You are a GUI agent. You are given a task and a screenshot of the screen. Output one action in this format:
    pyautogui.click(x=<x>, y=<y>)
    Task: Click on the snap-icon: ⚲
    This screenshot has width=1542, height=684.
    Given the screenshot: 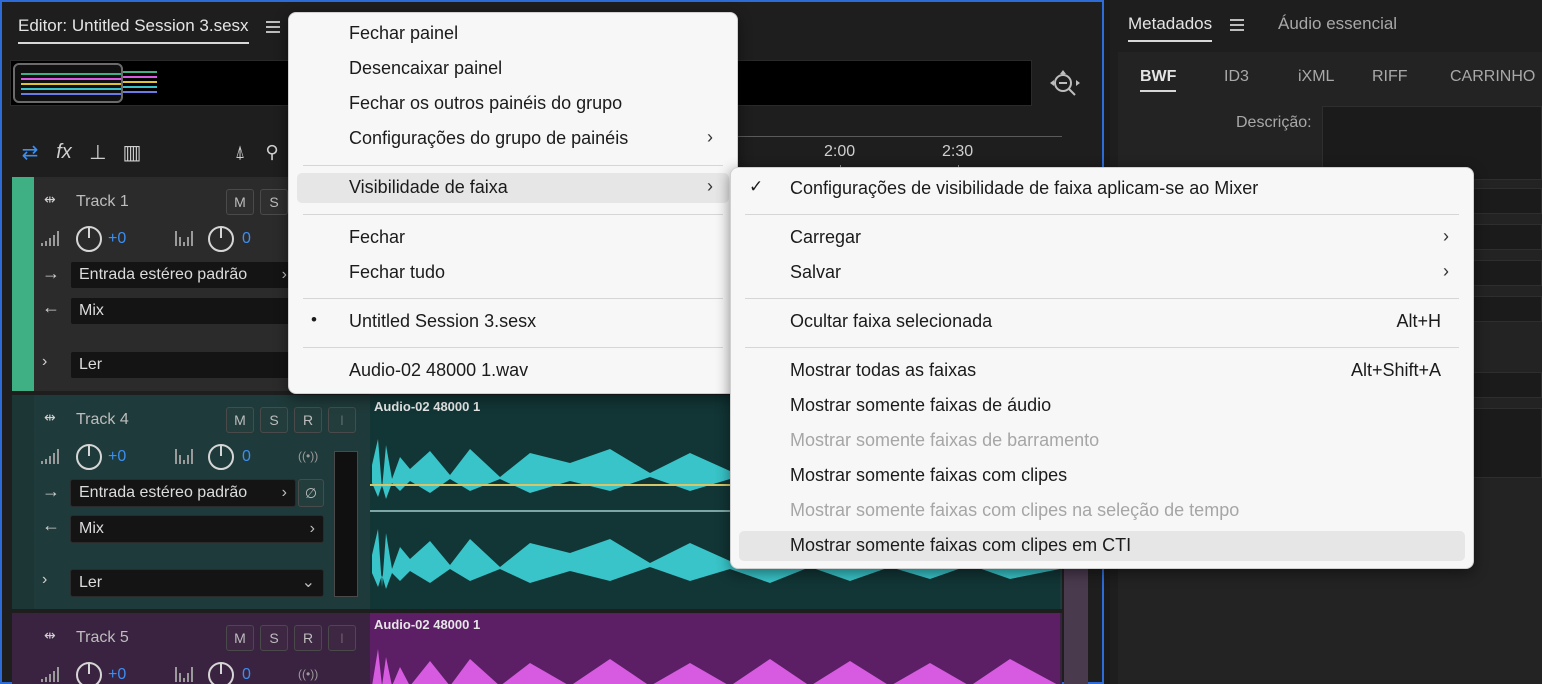 What is the action you would take?
    pyautogui.click(x=272, y=152)
    